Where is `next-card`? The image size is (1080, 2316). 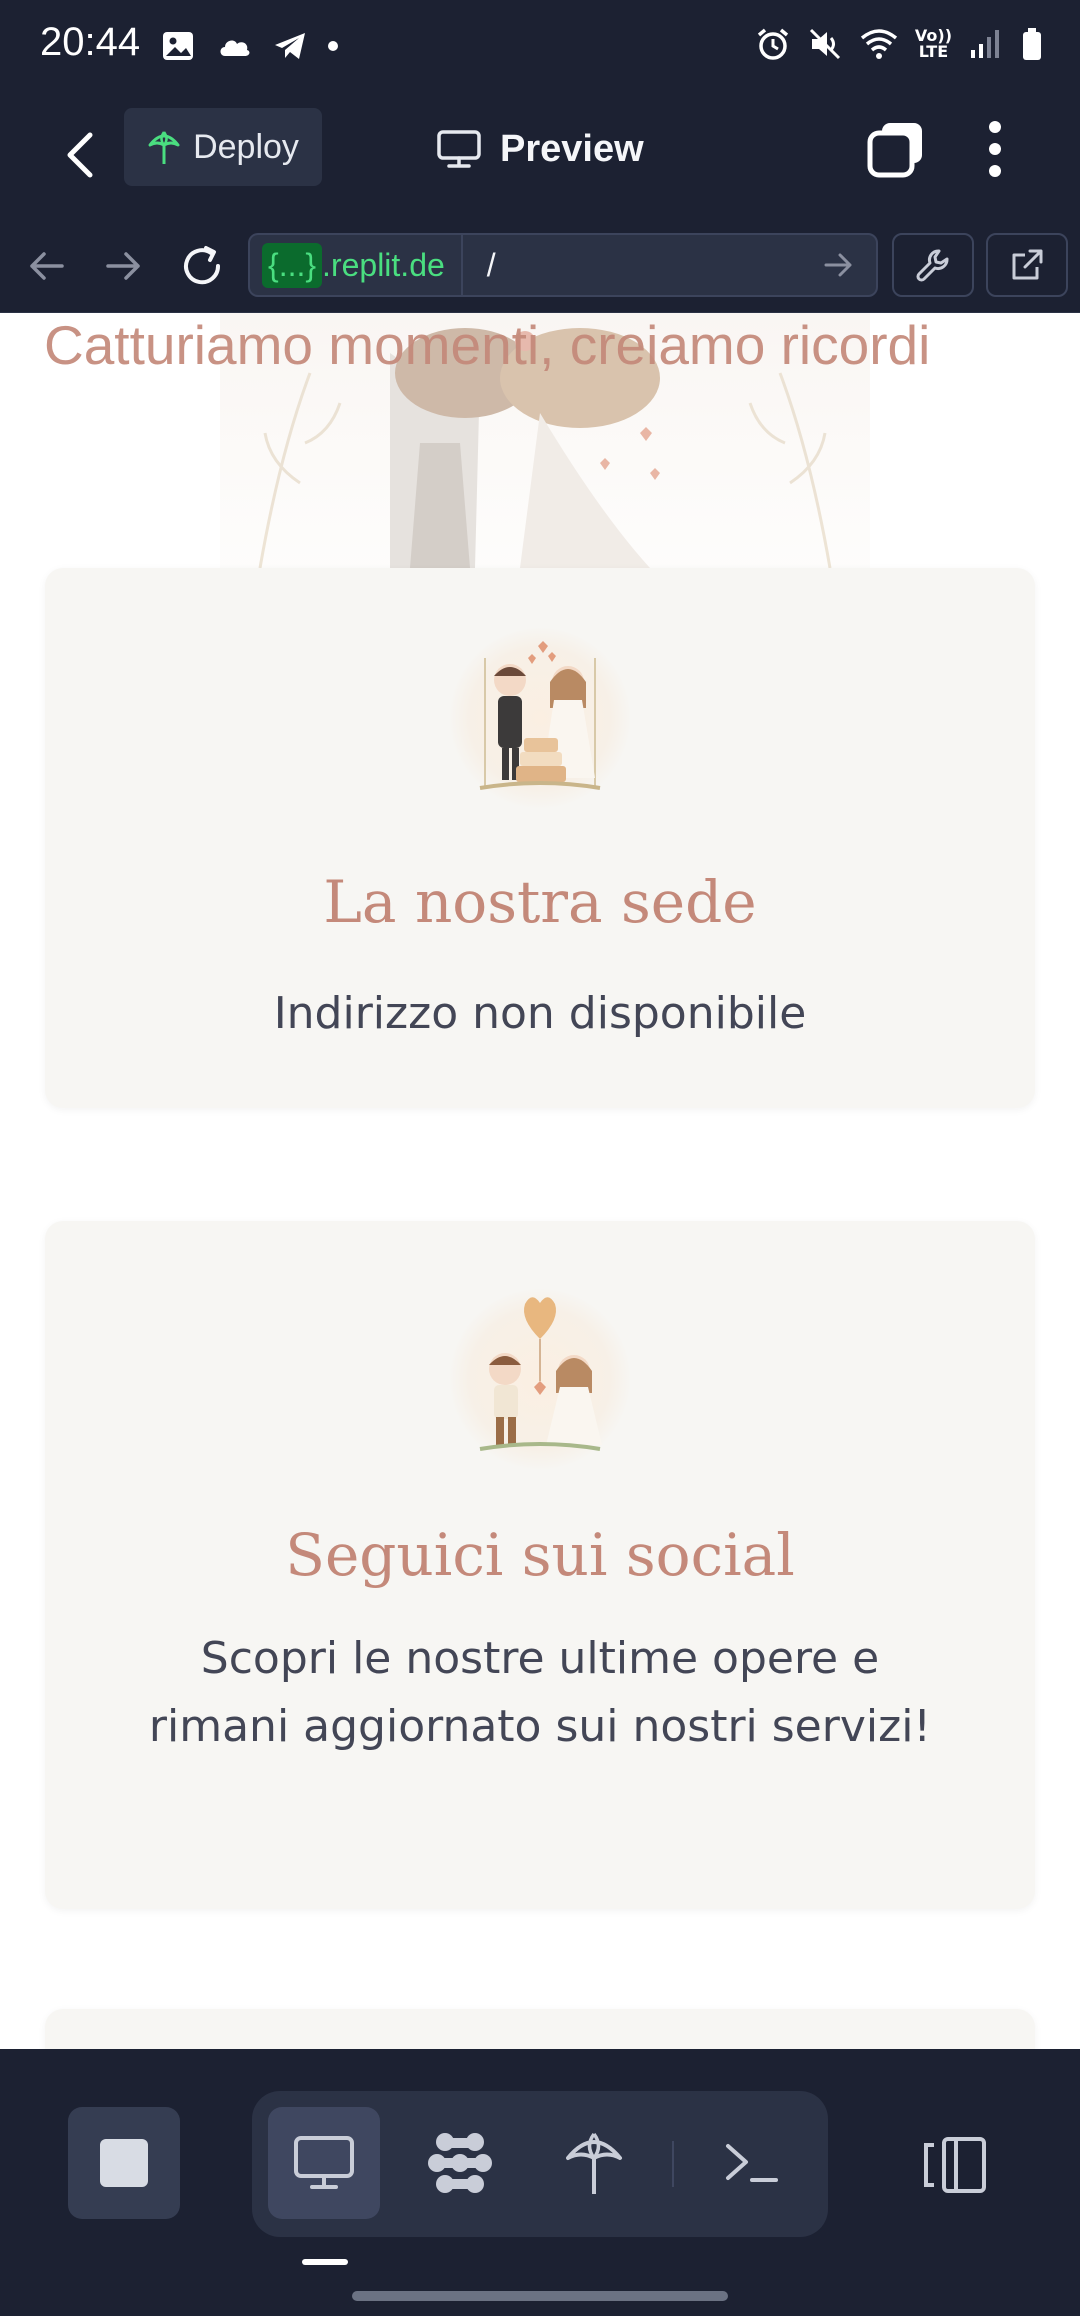 next-card is located at coordinates (540, 2029).